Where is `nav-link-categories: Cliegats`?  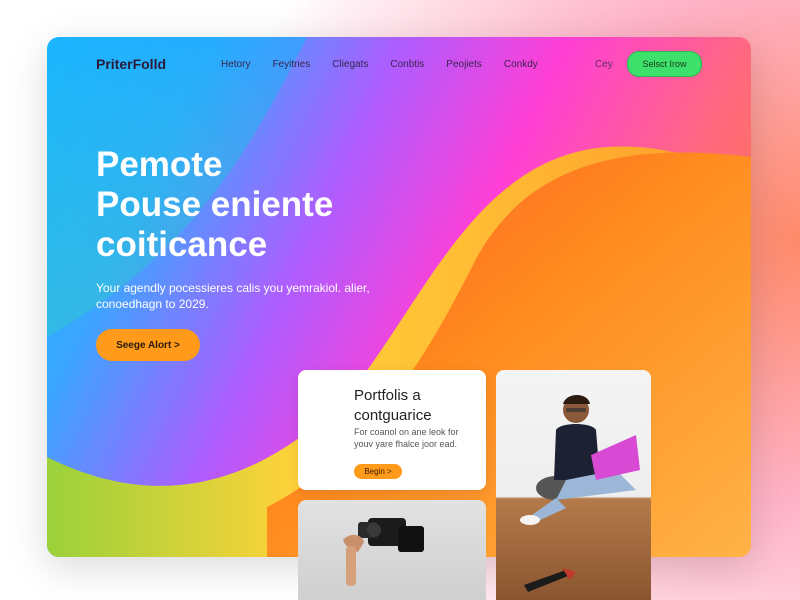 nav-link-categories: Cliegats is located at coordinates (350, 64).